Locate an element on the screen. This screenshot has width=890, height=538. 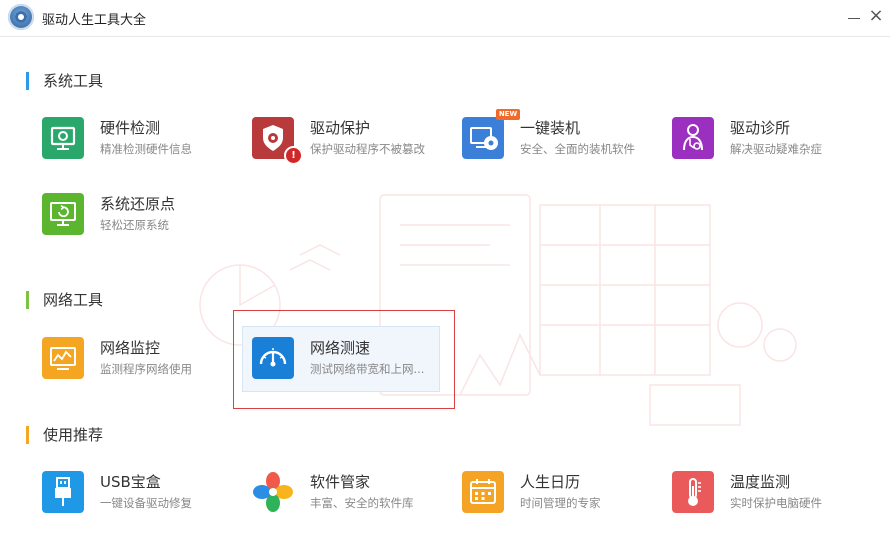
usb-icon is located at coordinates (63, 492).